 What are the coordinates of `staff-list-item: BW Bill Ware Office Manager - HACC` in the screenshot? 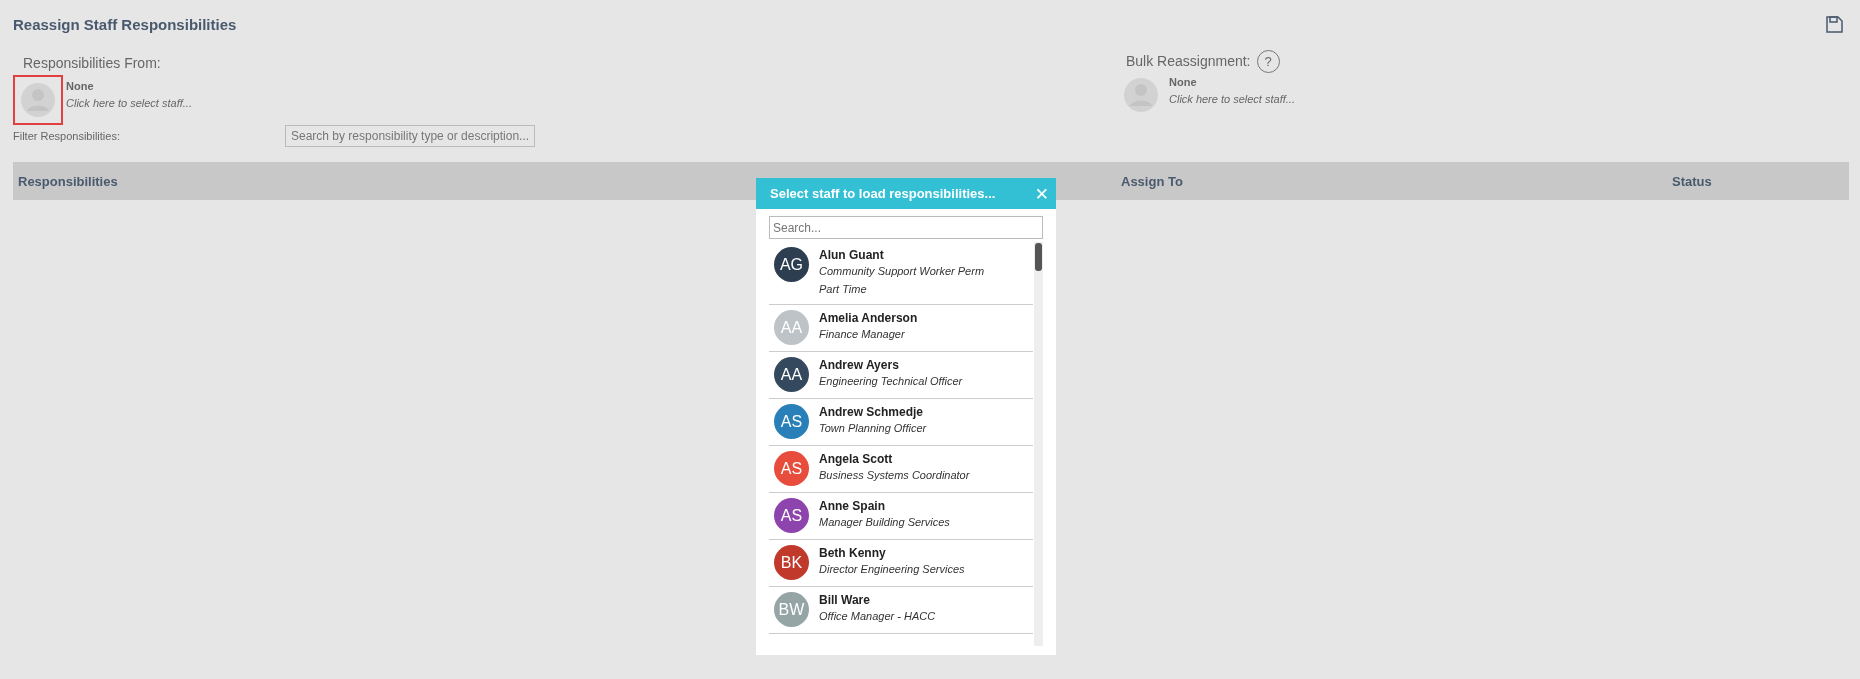 It's located at (901, 610).